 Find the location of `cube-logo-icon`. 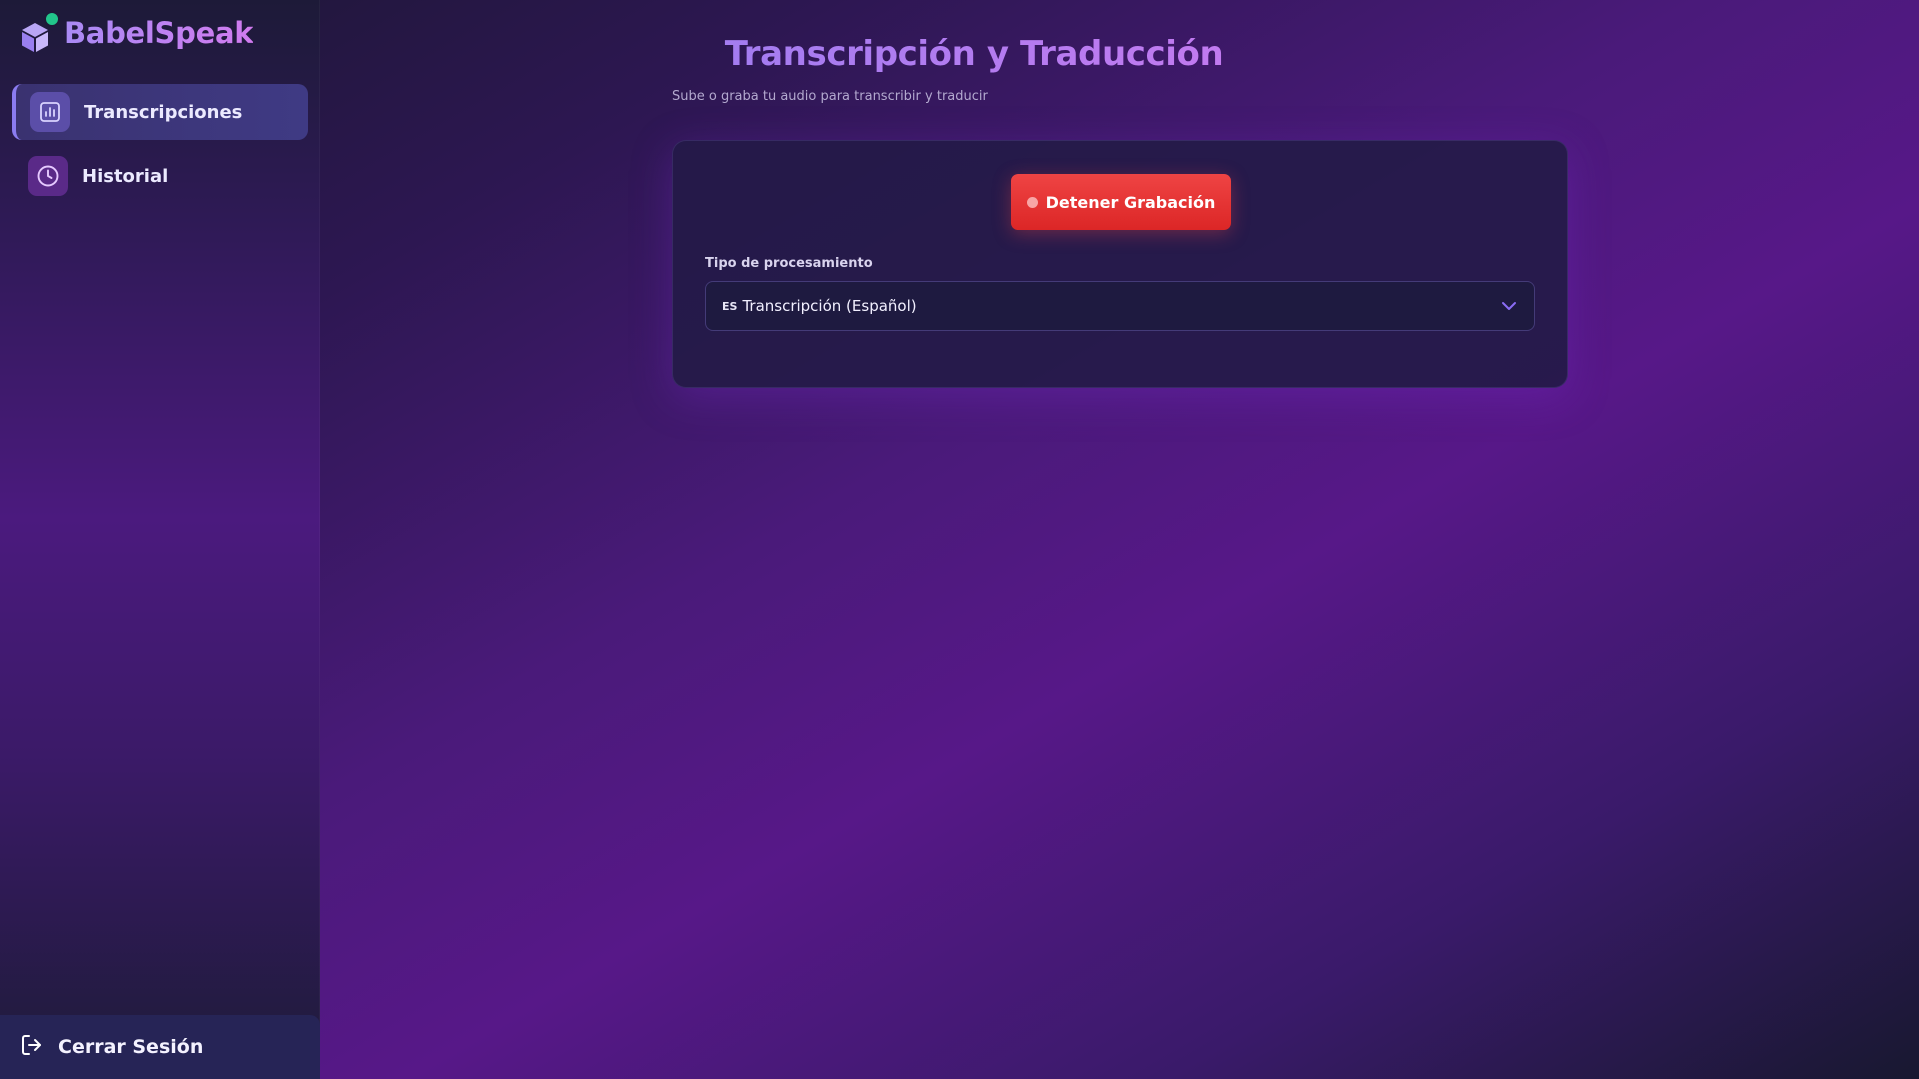

cube-logo-icon is located at coordinates (40, 32).